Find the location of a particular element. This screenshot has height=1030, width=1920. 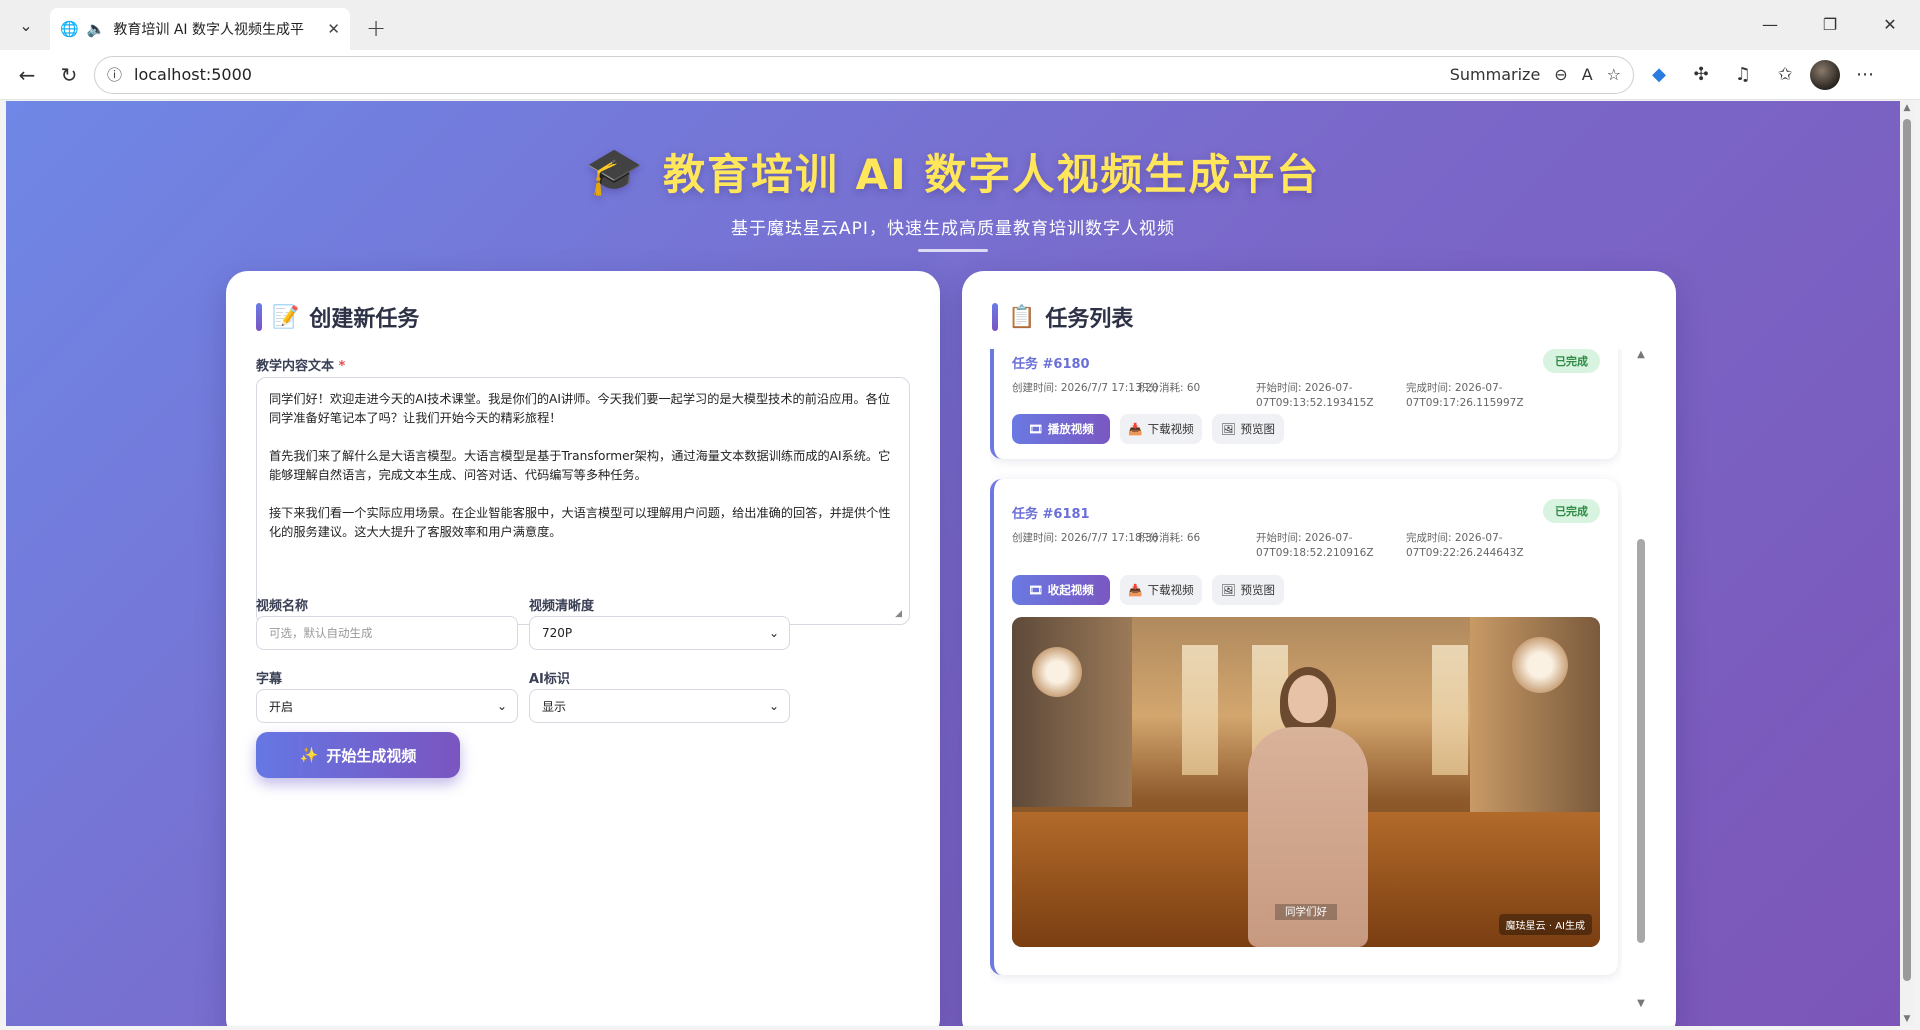

created-time: 创建时间: 2026/7/7 17:13:20 is located at coordinates (1085, 388).